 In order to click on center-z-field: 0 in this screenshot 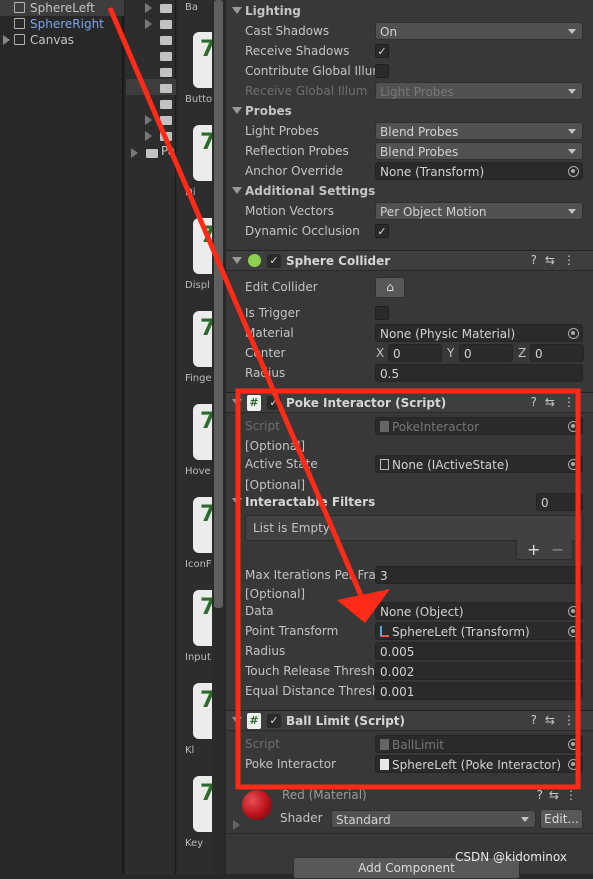, I will do `click(557, 353)`.